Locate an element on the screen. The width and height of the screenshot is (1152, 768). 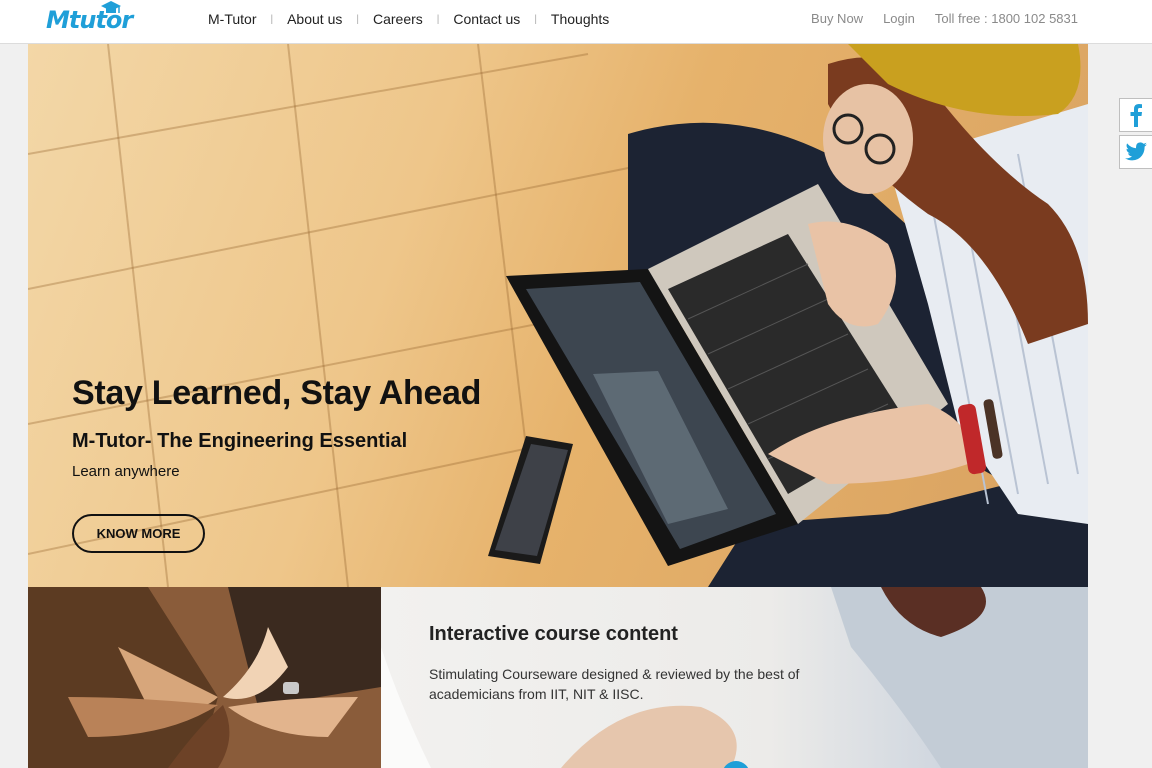
nav-m-tutor: M-Tutor is located at coordinates (232, 19).